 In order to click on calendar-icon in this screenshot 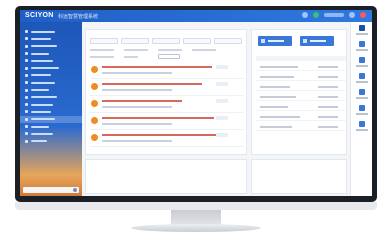, I will do `click(361, 108)`.